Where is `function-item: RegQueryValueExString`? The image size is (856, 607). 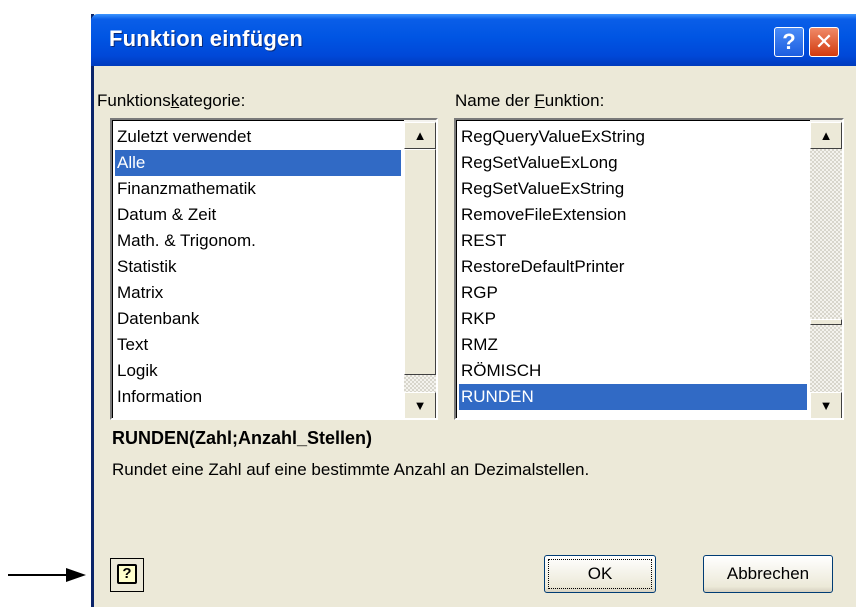
function-item: RegQueryValueExString is located at coordinates (552, 137).